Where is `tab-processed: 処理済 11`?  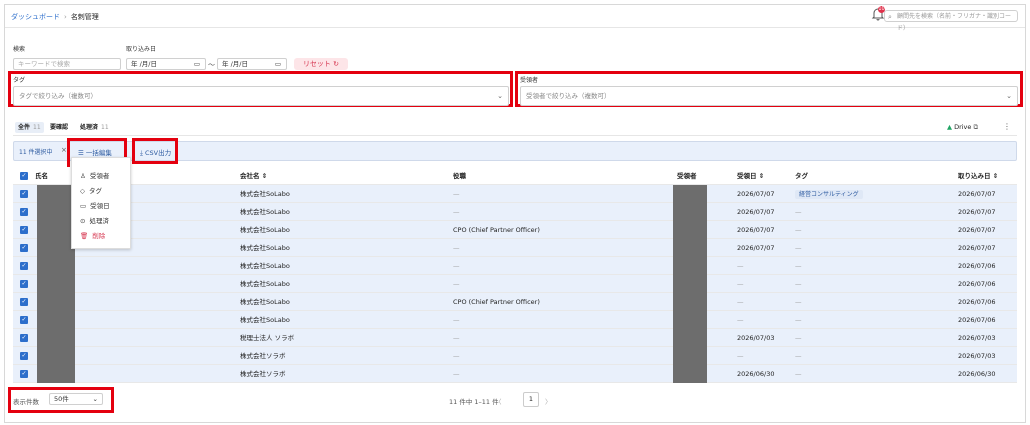 tab-processed: 処理済 11 is located at coordinates (94, 127).